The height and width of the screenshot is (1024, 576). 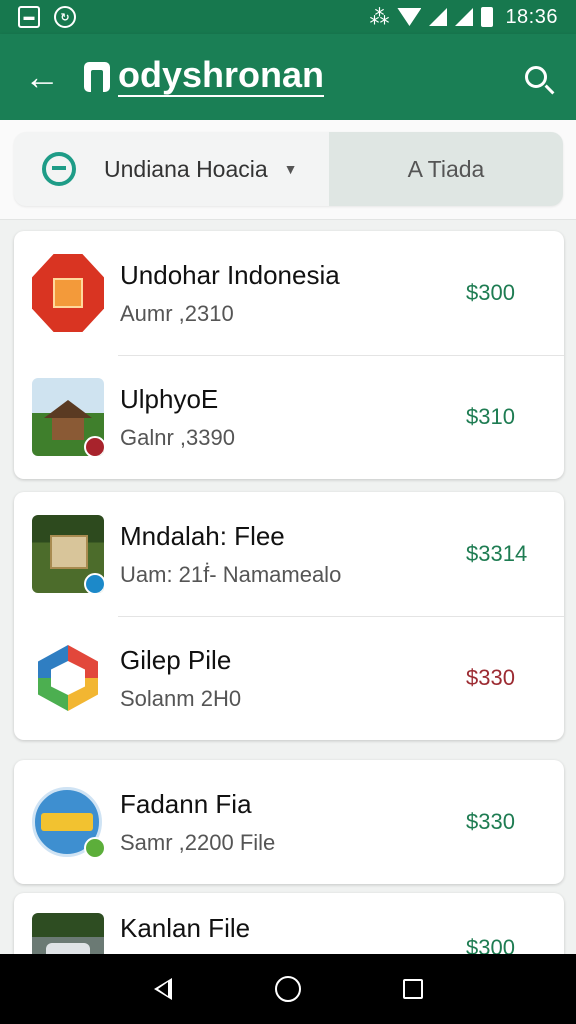 What do you see at coordinates (409, 17) in the screenshot?
I see `wifi-icon` at bounding box center [409, 17].